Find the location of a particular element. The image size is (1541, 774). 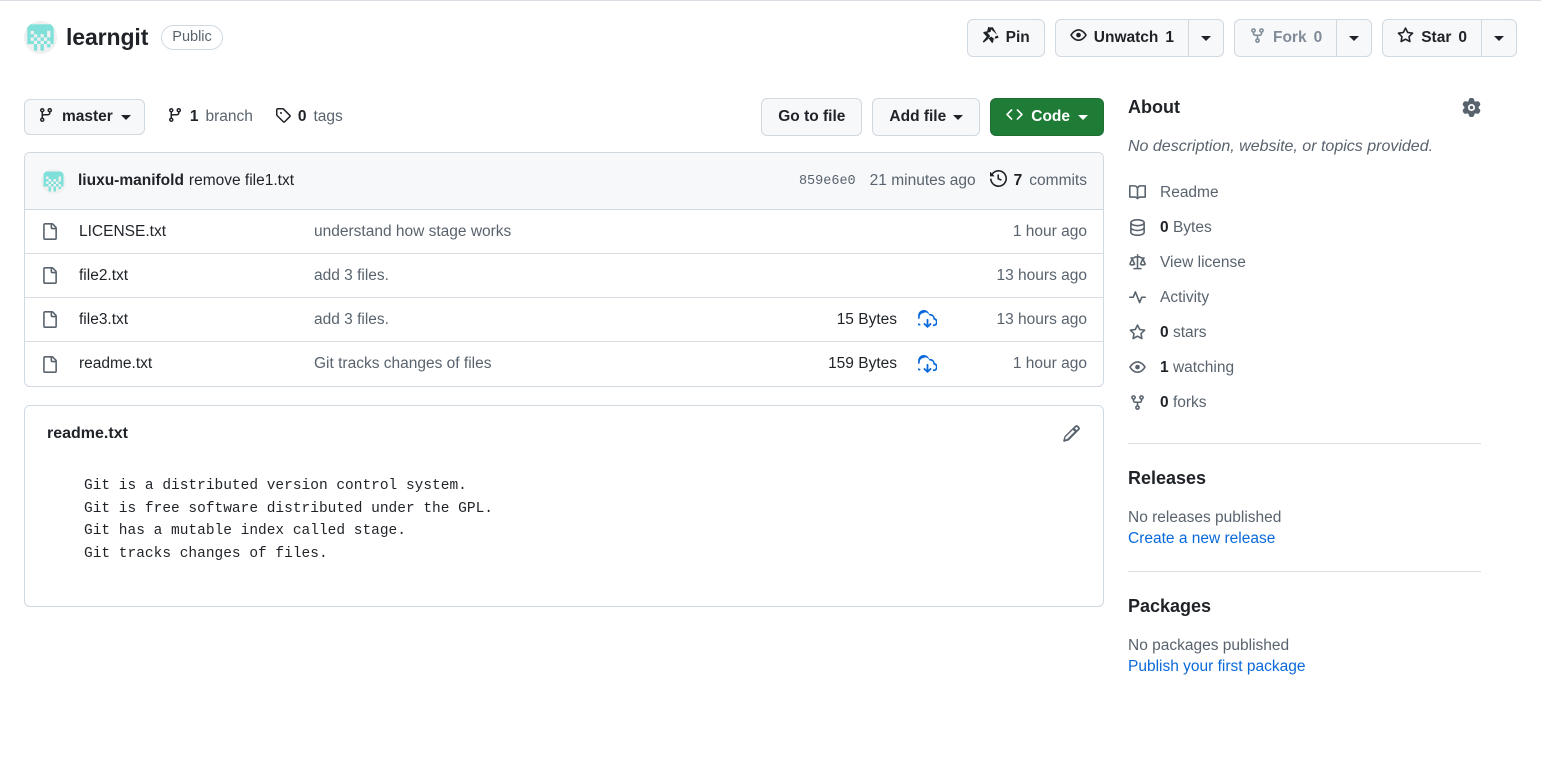

go-to-file-button: Go to file is located at coordinates (812, 117).